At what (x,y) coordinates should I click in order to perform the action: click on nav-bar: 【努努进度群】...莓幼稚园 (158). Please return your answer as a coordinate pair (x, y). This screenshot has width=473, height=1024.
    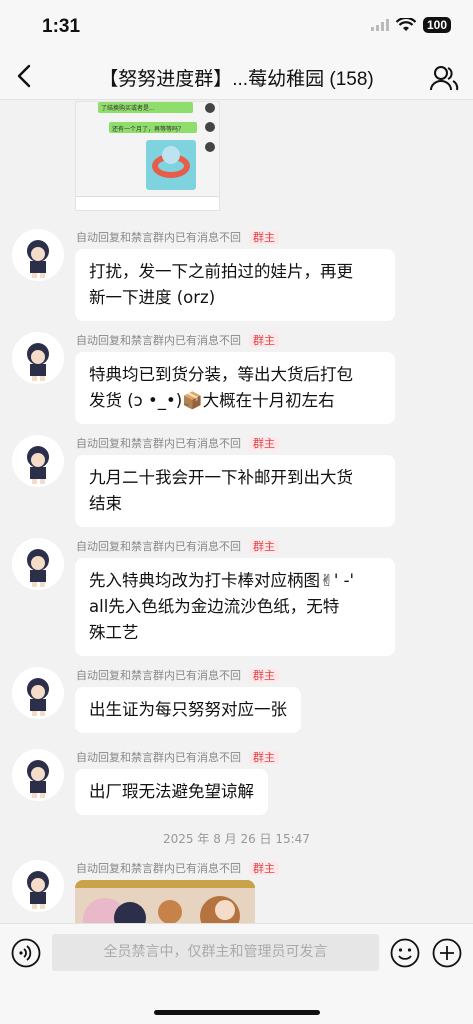
    Looking at the image, I should click on (236, 76).